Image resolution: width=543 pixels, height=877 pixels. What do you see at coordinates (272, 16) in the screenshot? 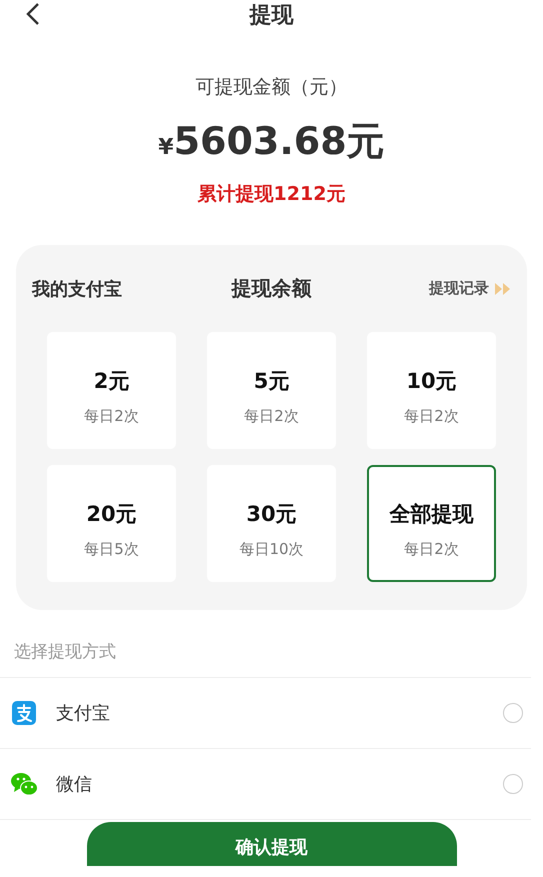
I see `page-title: 提现` at bounding box center [272, 16].